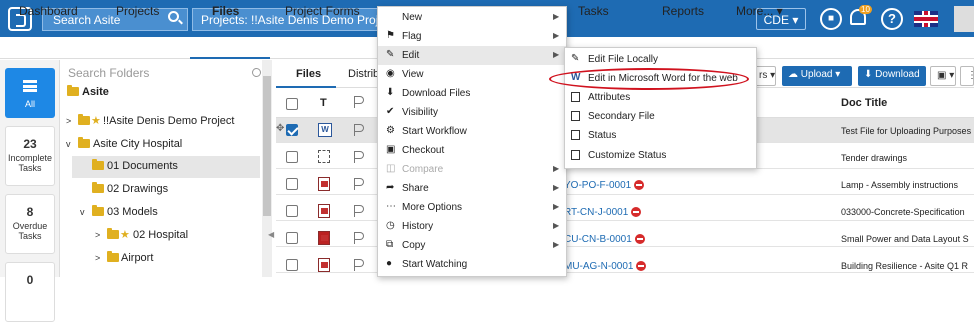 This screenshot has height=322, width=974. I want to click on flag-column-icon, so click(359, 102).